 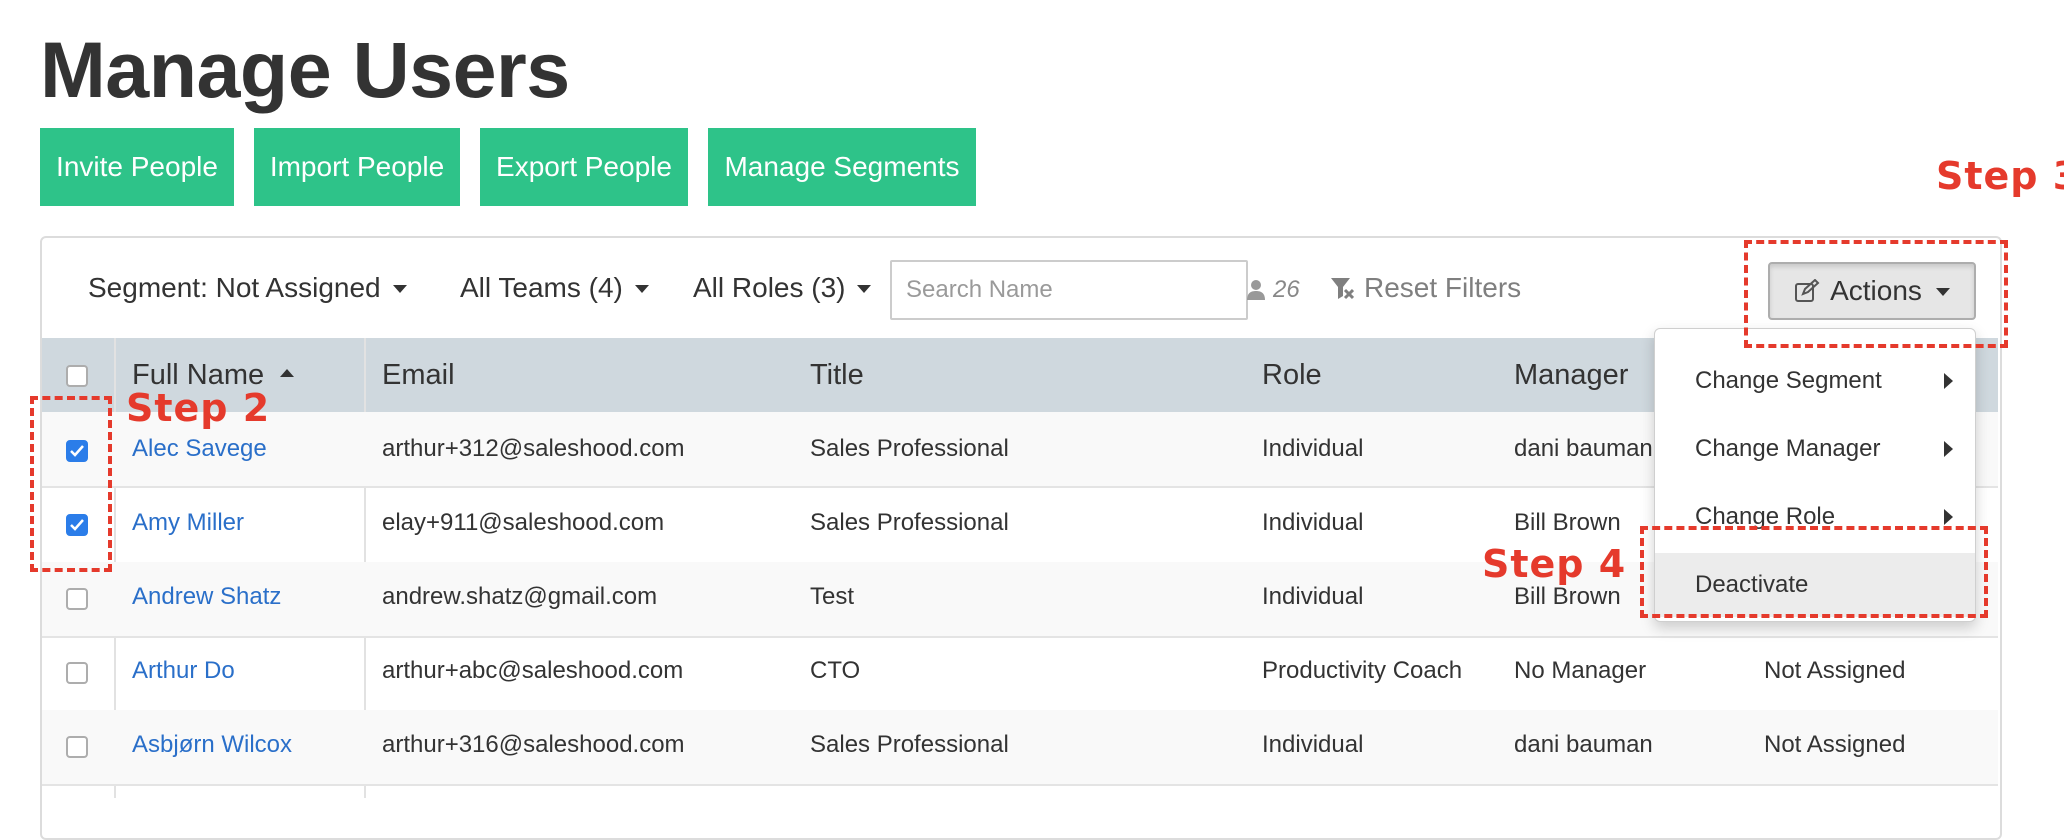 I want to click on roles-filter: All Roles (3), so click(x=782, y=288).